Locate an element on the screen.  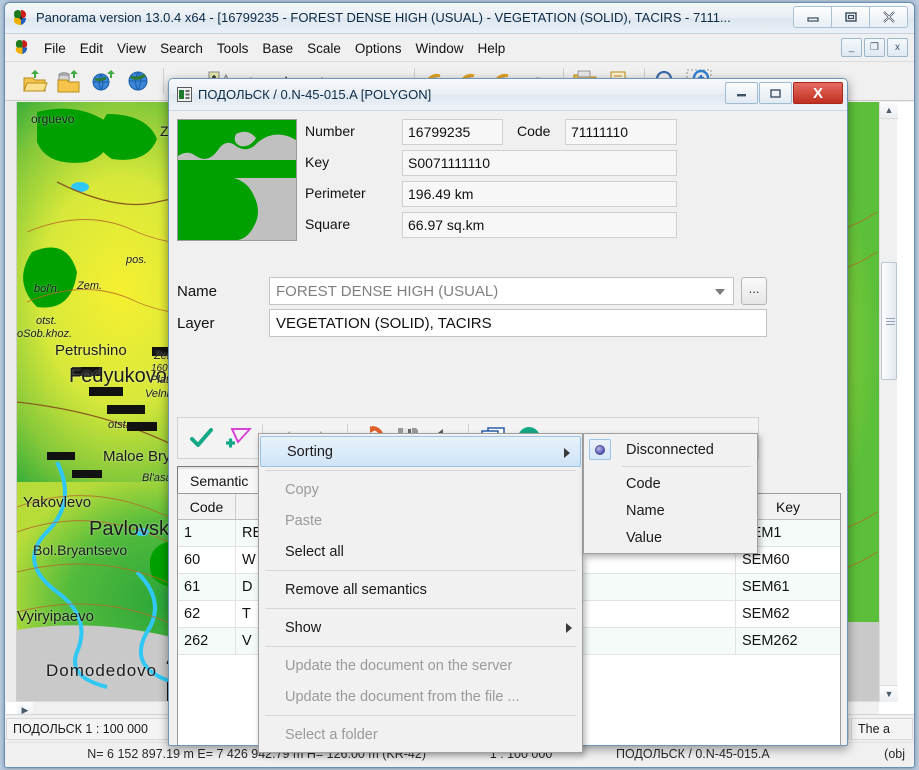
submenu-item-code: Code is located at coordinates (670, 483).